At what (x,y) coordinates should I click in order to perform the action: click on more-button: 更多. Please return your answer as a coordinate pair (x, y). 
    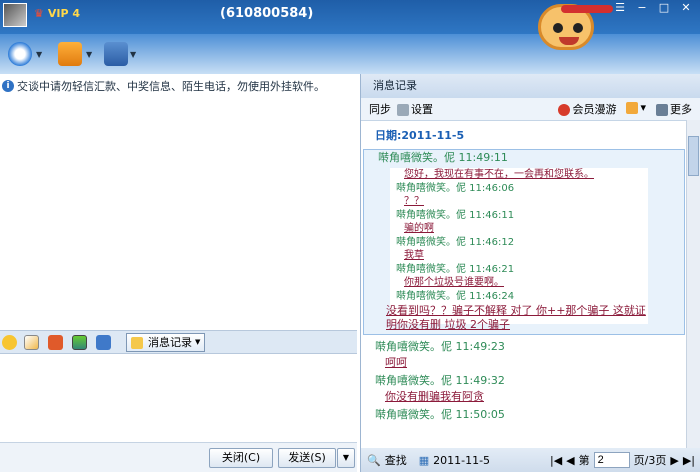
    Looking at the image, I should click on (674, 109).